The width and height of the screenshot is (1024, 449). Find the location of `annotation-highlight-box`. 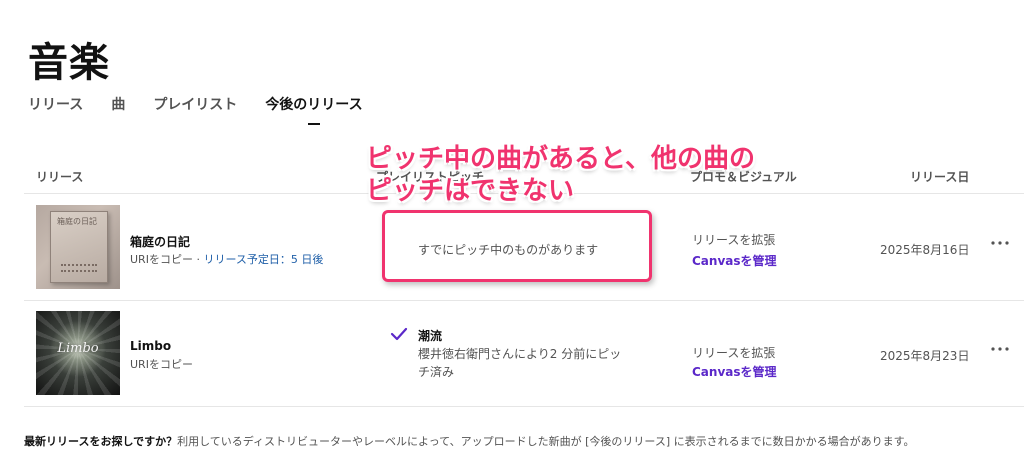

annotation-highlight-box is located at coordinates (517, 246).